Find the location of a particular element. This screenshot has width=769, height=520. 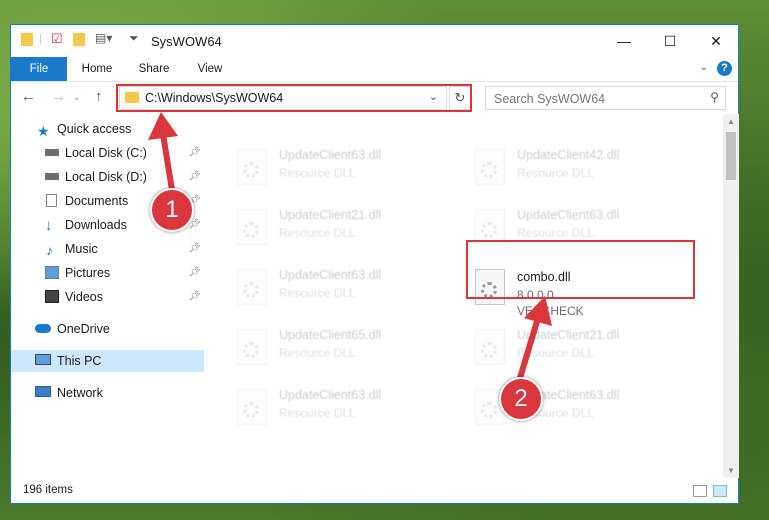

tab-home: Home is located at coordinates (97, 69).